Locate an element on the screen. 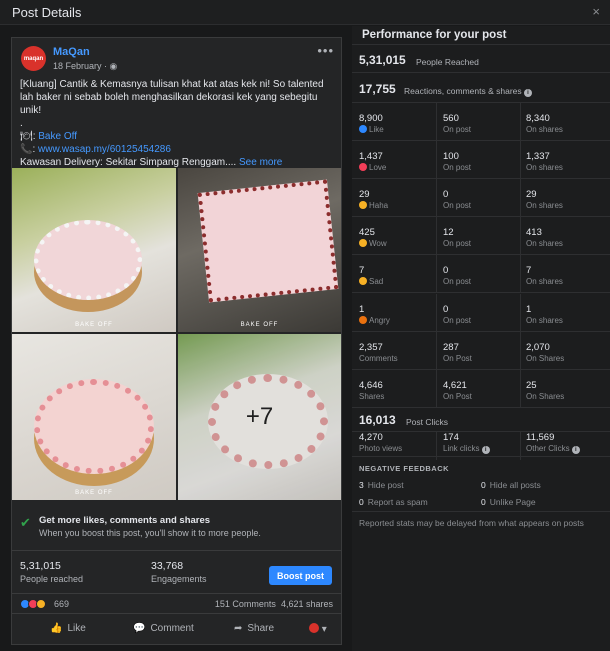  reaction-count: 669 is located at coordinates (61, 604).